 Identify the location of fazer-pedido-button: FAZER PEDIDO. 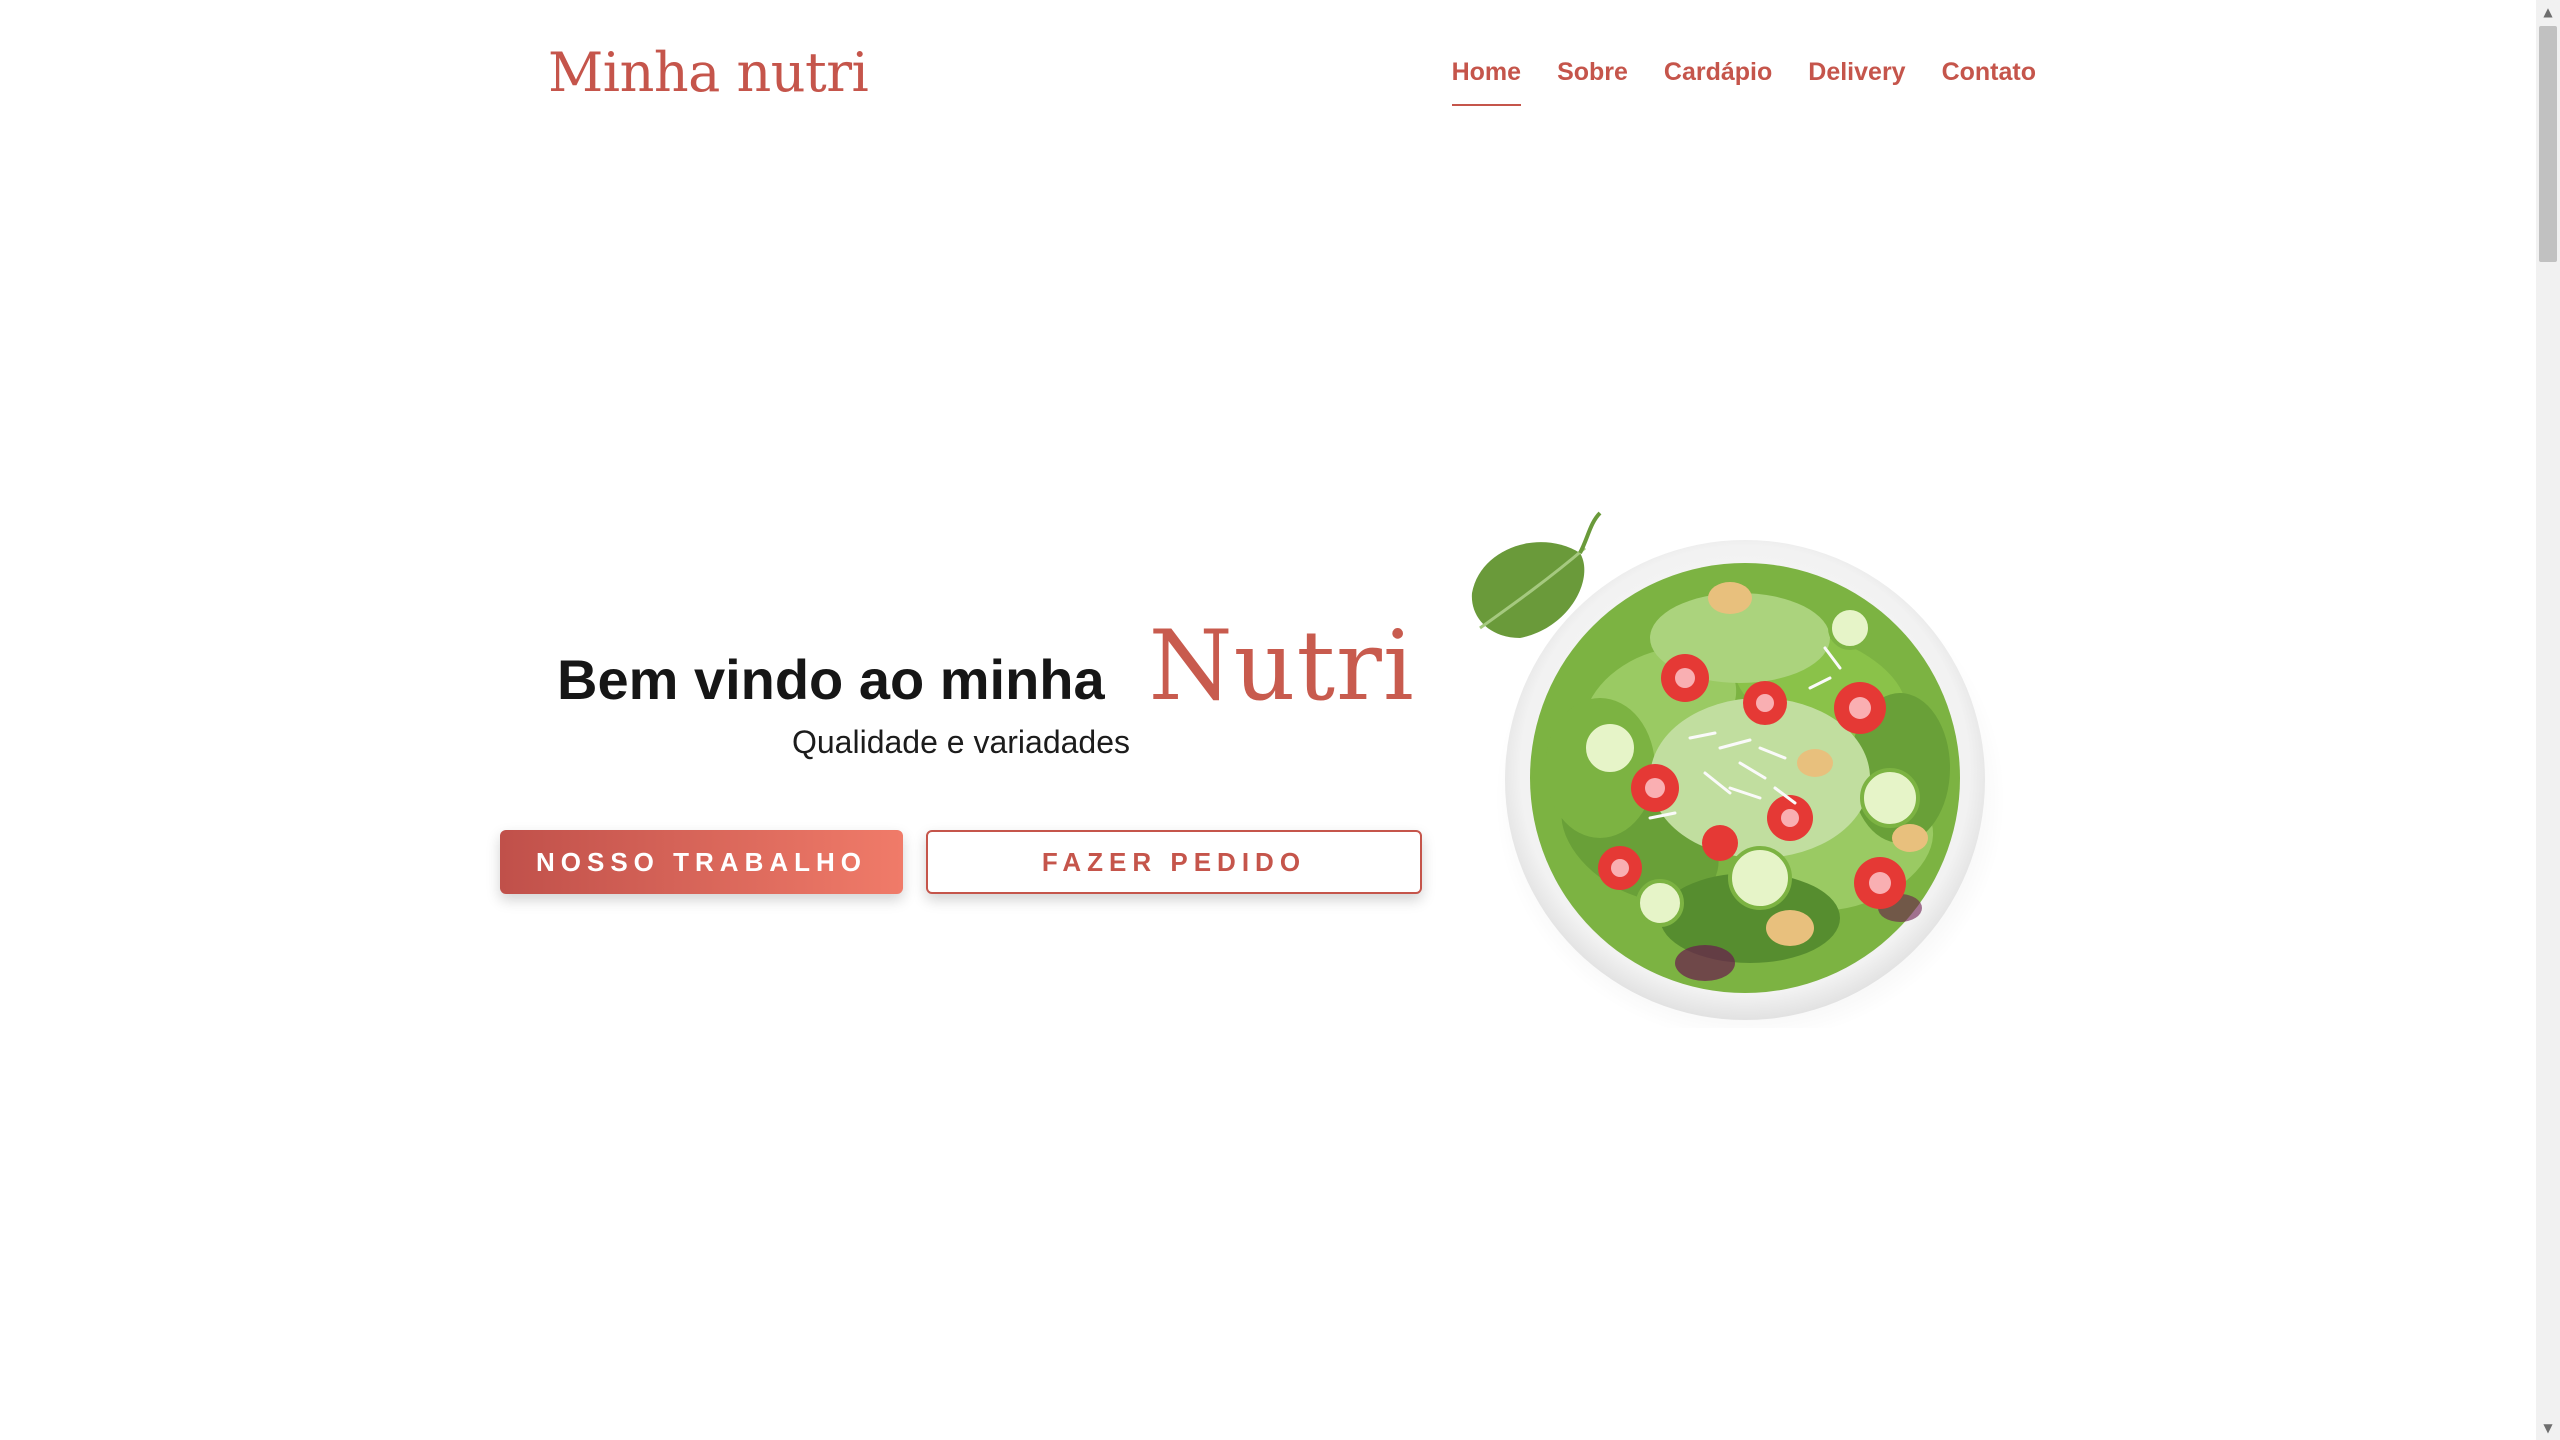
(1174, 862).